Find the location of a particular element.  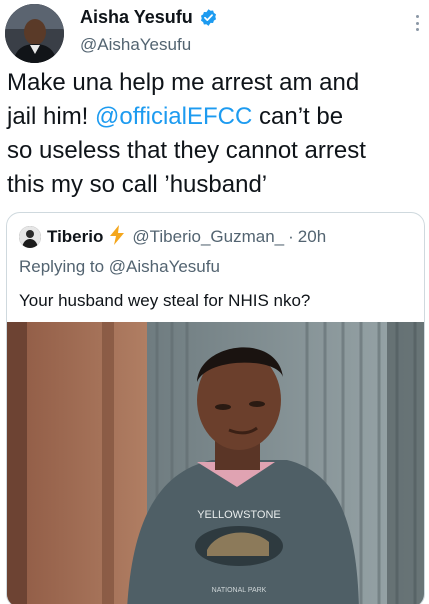

replying-to: Replying to @AishaYesufu is located at coordinates (119, 267).